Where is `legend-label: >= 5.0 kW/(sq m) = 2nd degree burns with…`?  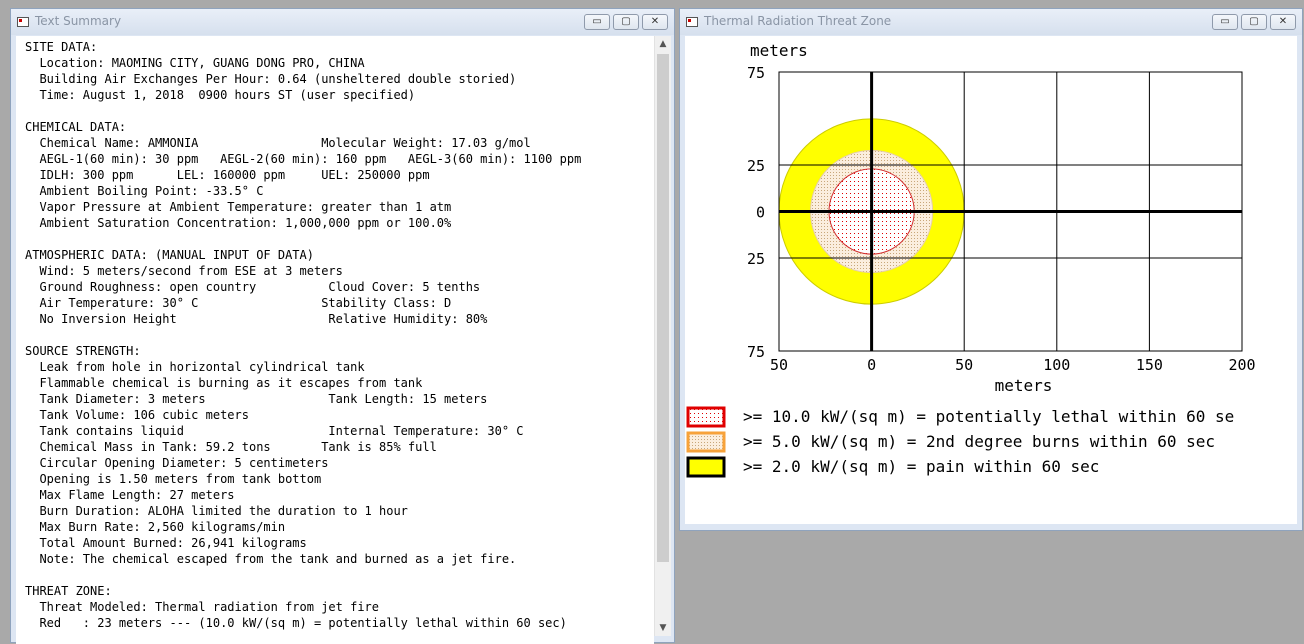
legend-label: >= 5.0 kW/(sq m) = 2nd degree burns with… is located at coordinates (979, 441).